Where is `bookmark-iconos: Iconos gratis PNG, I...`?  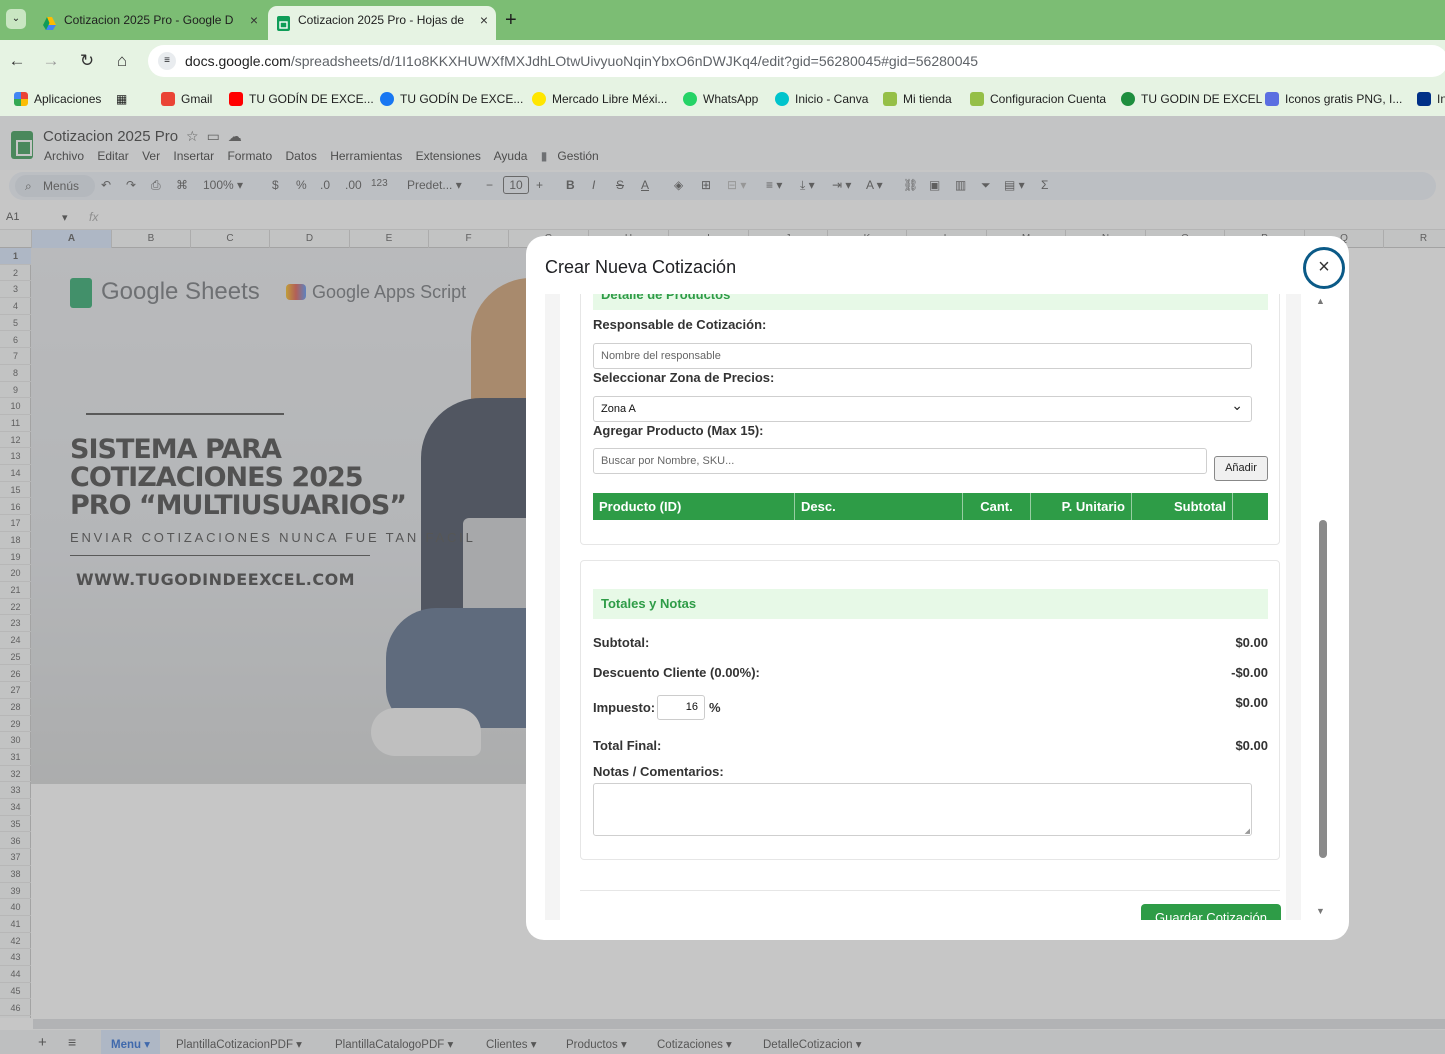
bookmark-iconos: Iconos gratis PNG, I... is located at coordinates (1333, 99).